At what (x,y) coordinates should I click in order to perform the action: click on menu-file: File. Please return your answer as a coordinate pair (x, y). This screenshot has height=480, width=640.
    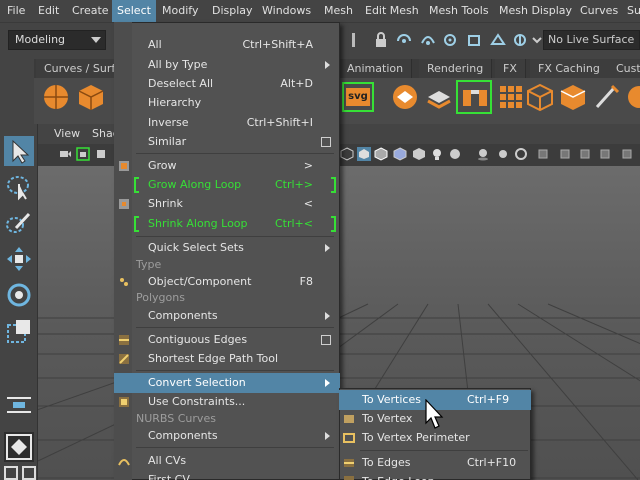
    Looking at the image, I should click on (16, 11).